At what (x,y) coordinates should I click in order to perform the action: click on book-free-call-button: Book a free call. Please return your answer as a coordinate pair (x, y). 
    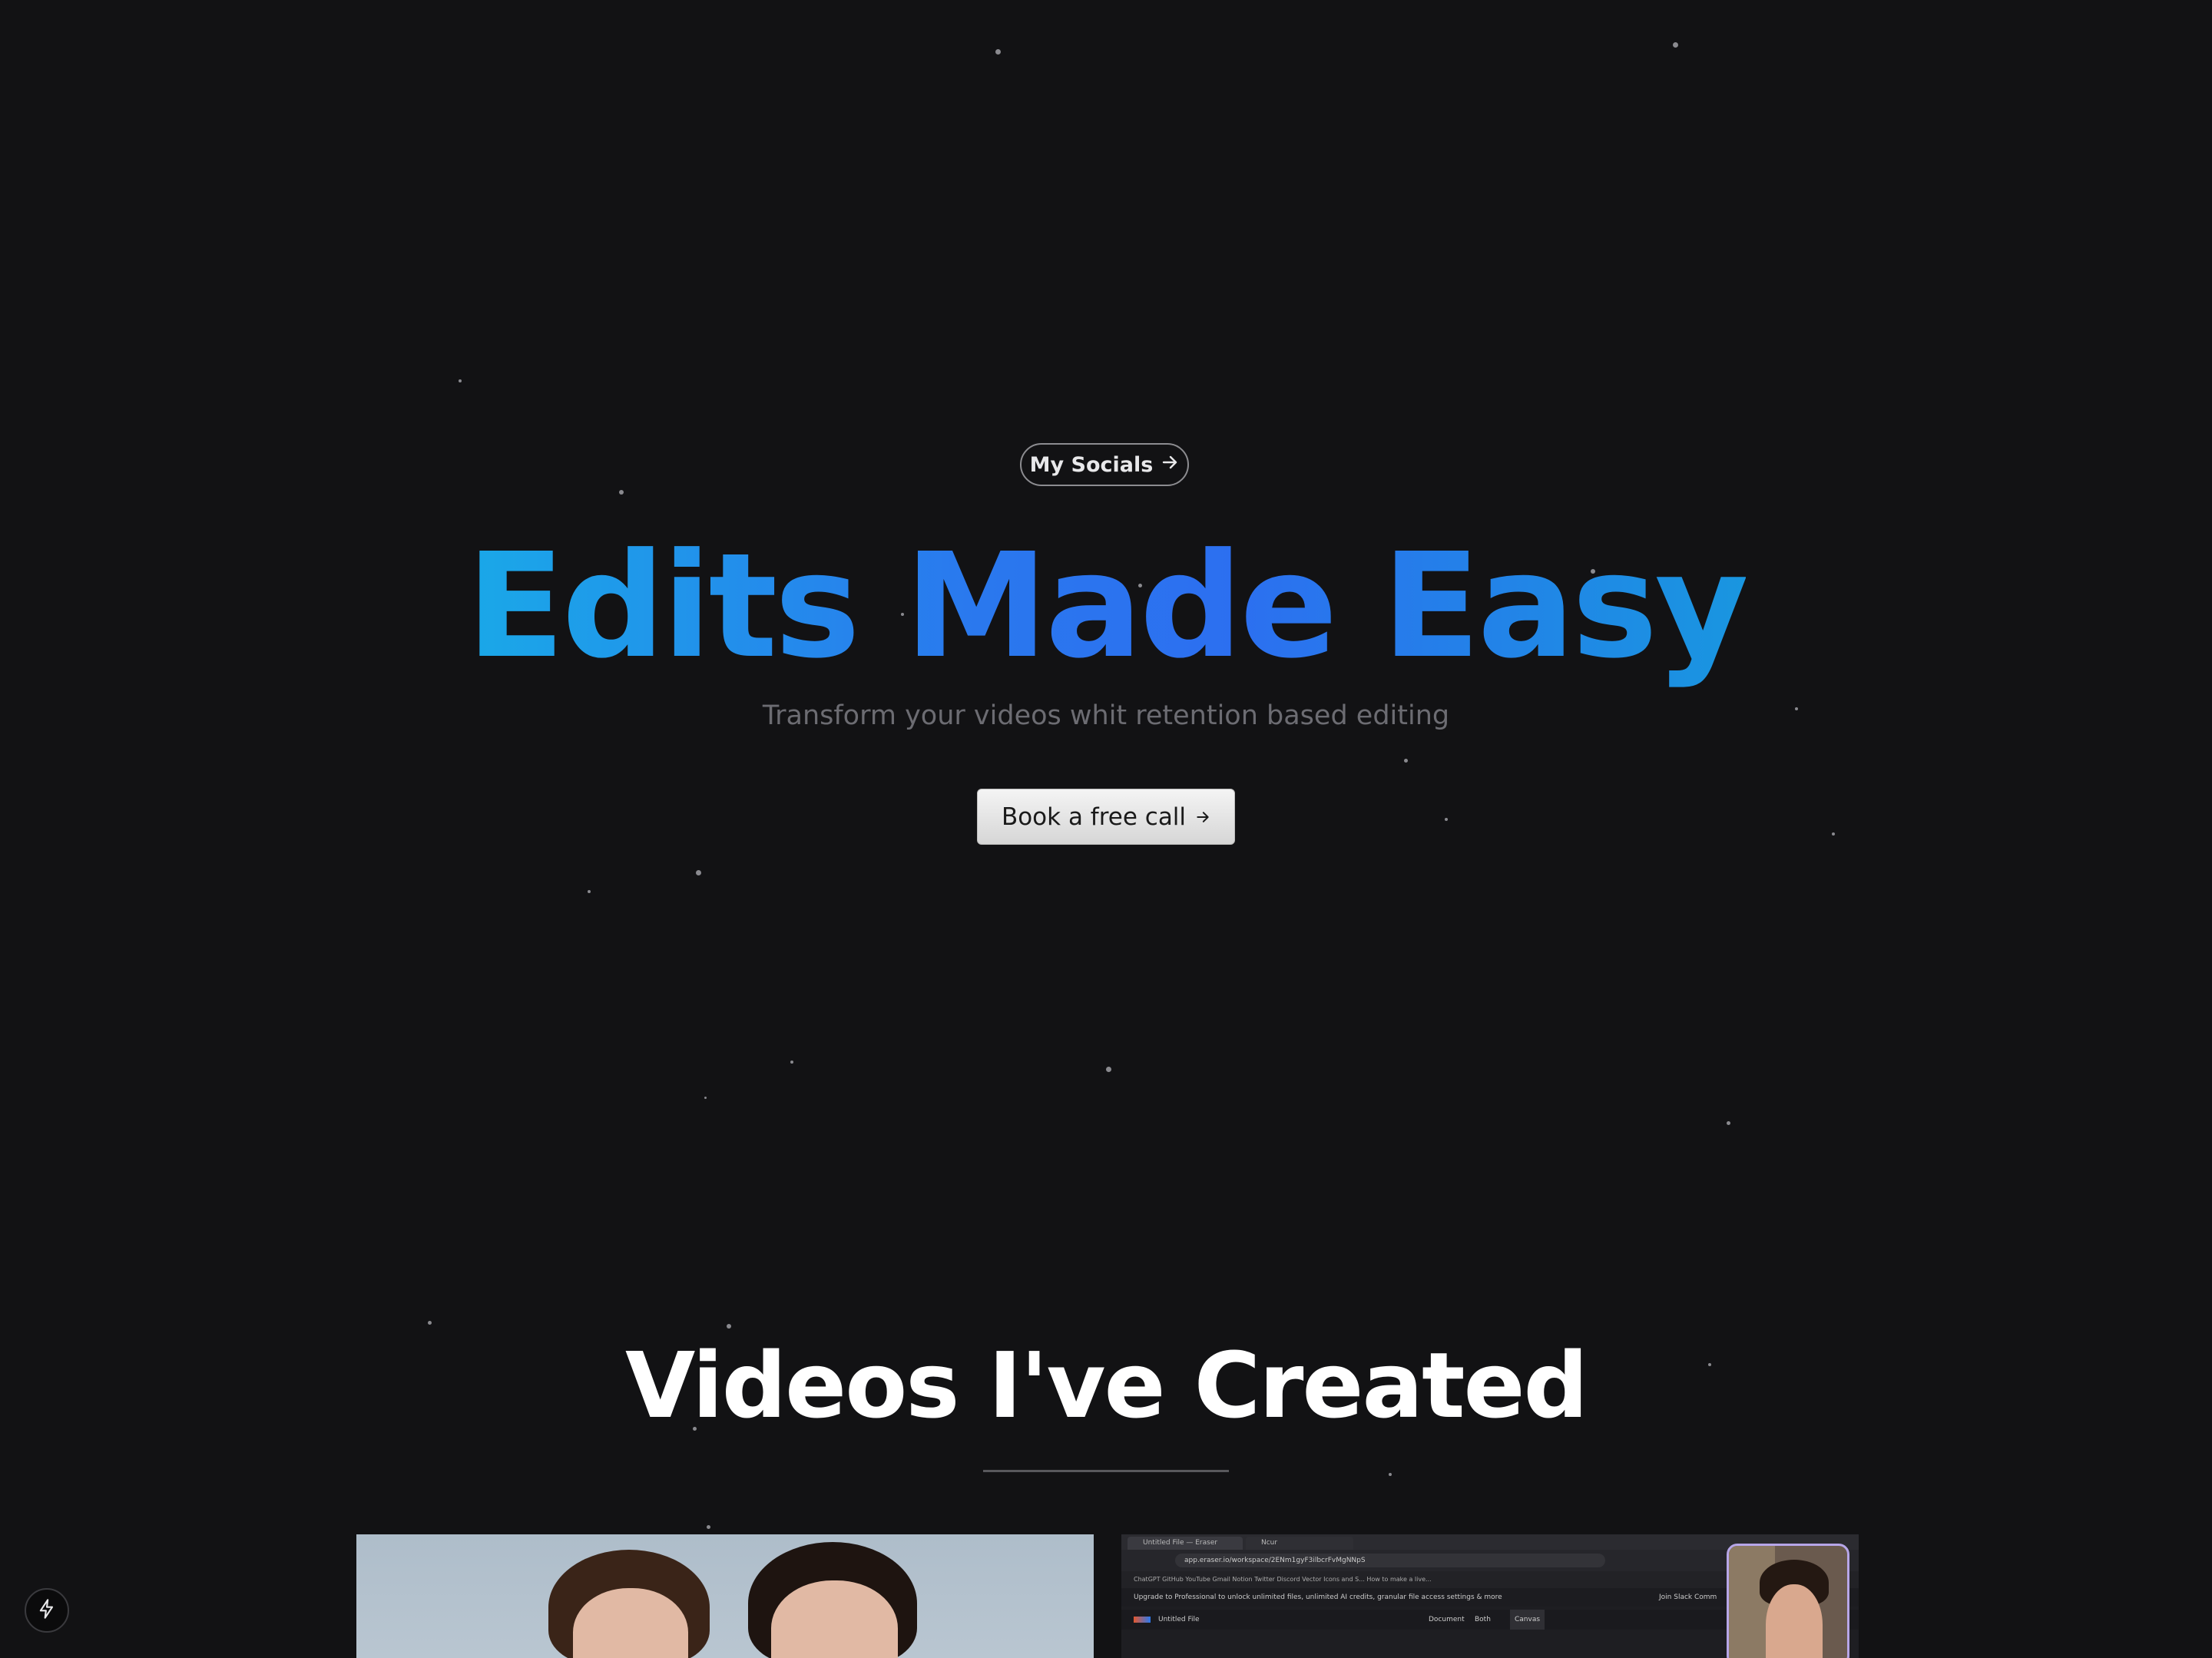
    Looking at the image, I should click on (1106, 817).